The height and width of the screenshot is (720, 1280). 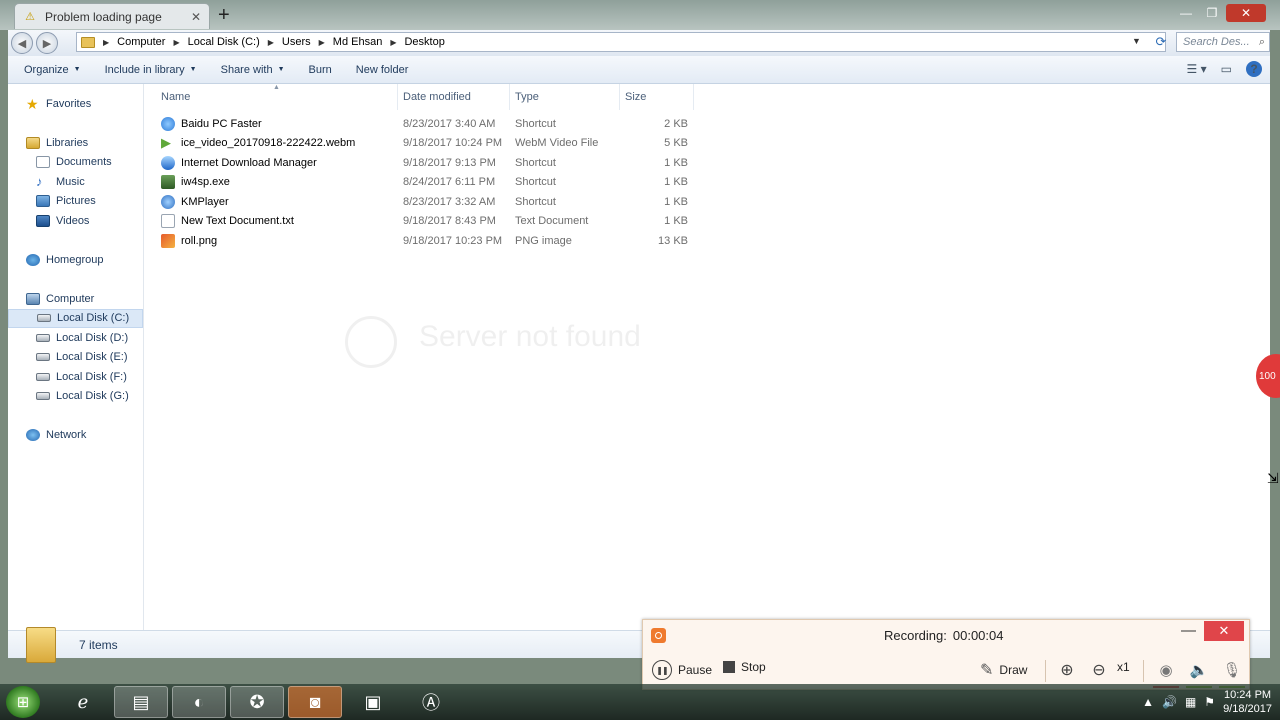 I want to click on pencil-icon: ✎, so click(x=987, y=670).